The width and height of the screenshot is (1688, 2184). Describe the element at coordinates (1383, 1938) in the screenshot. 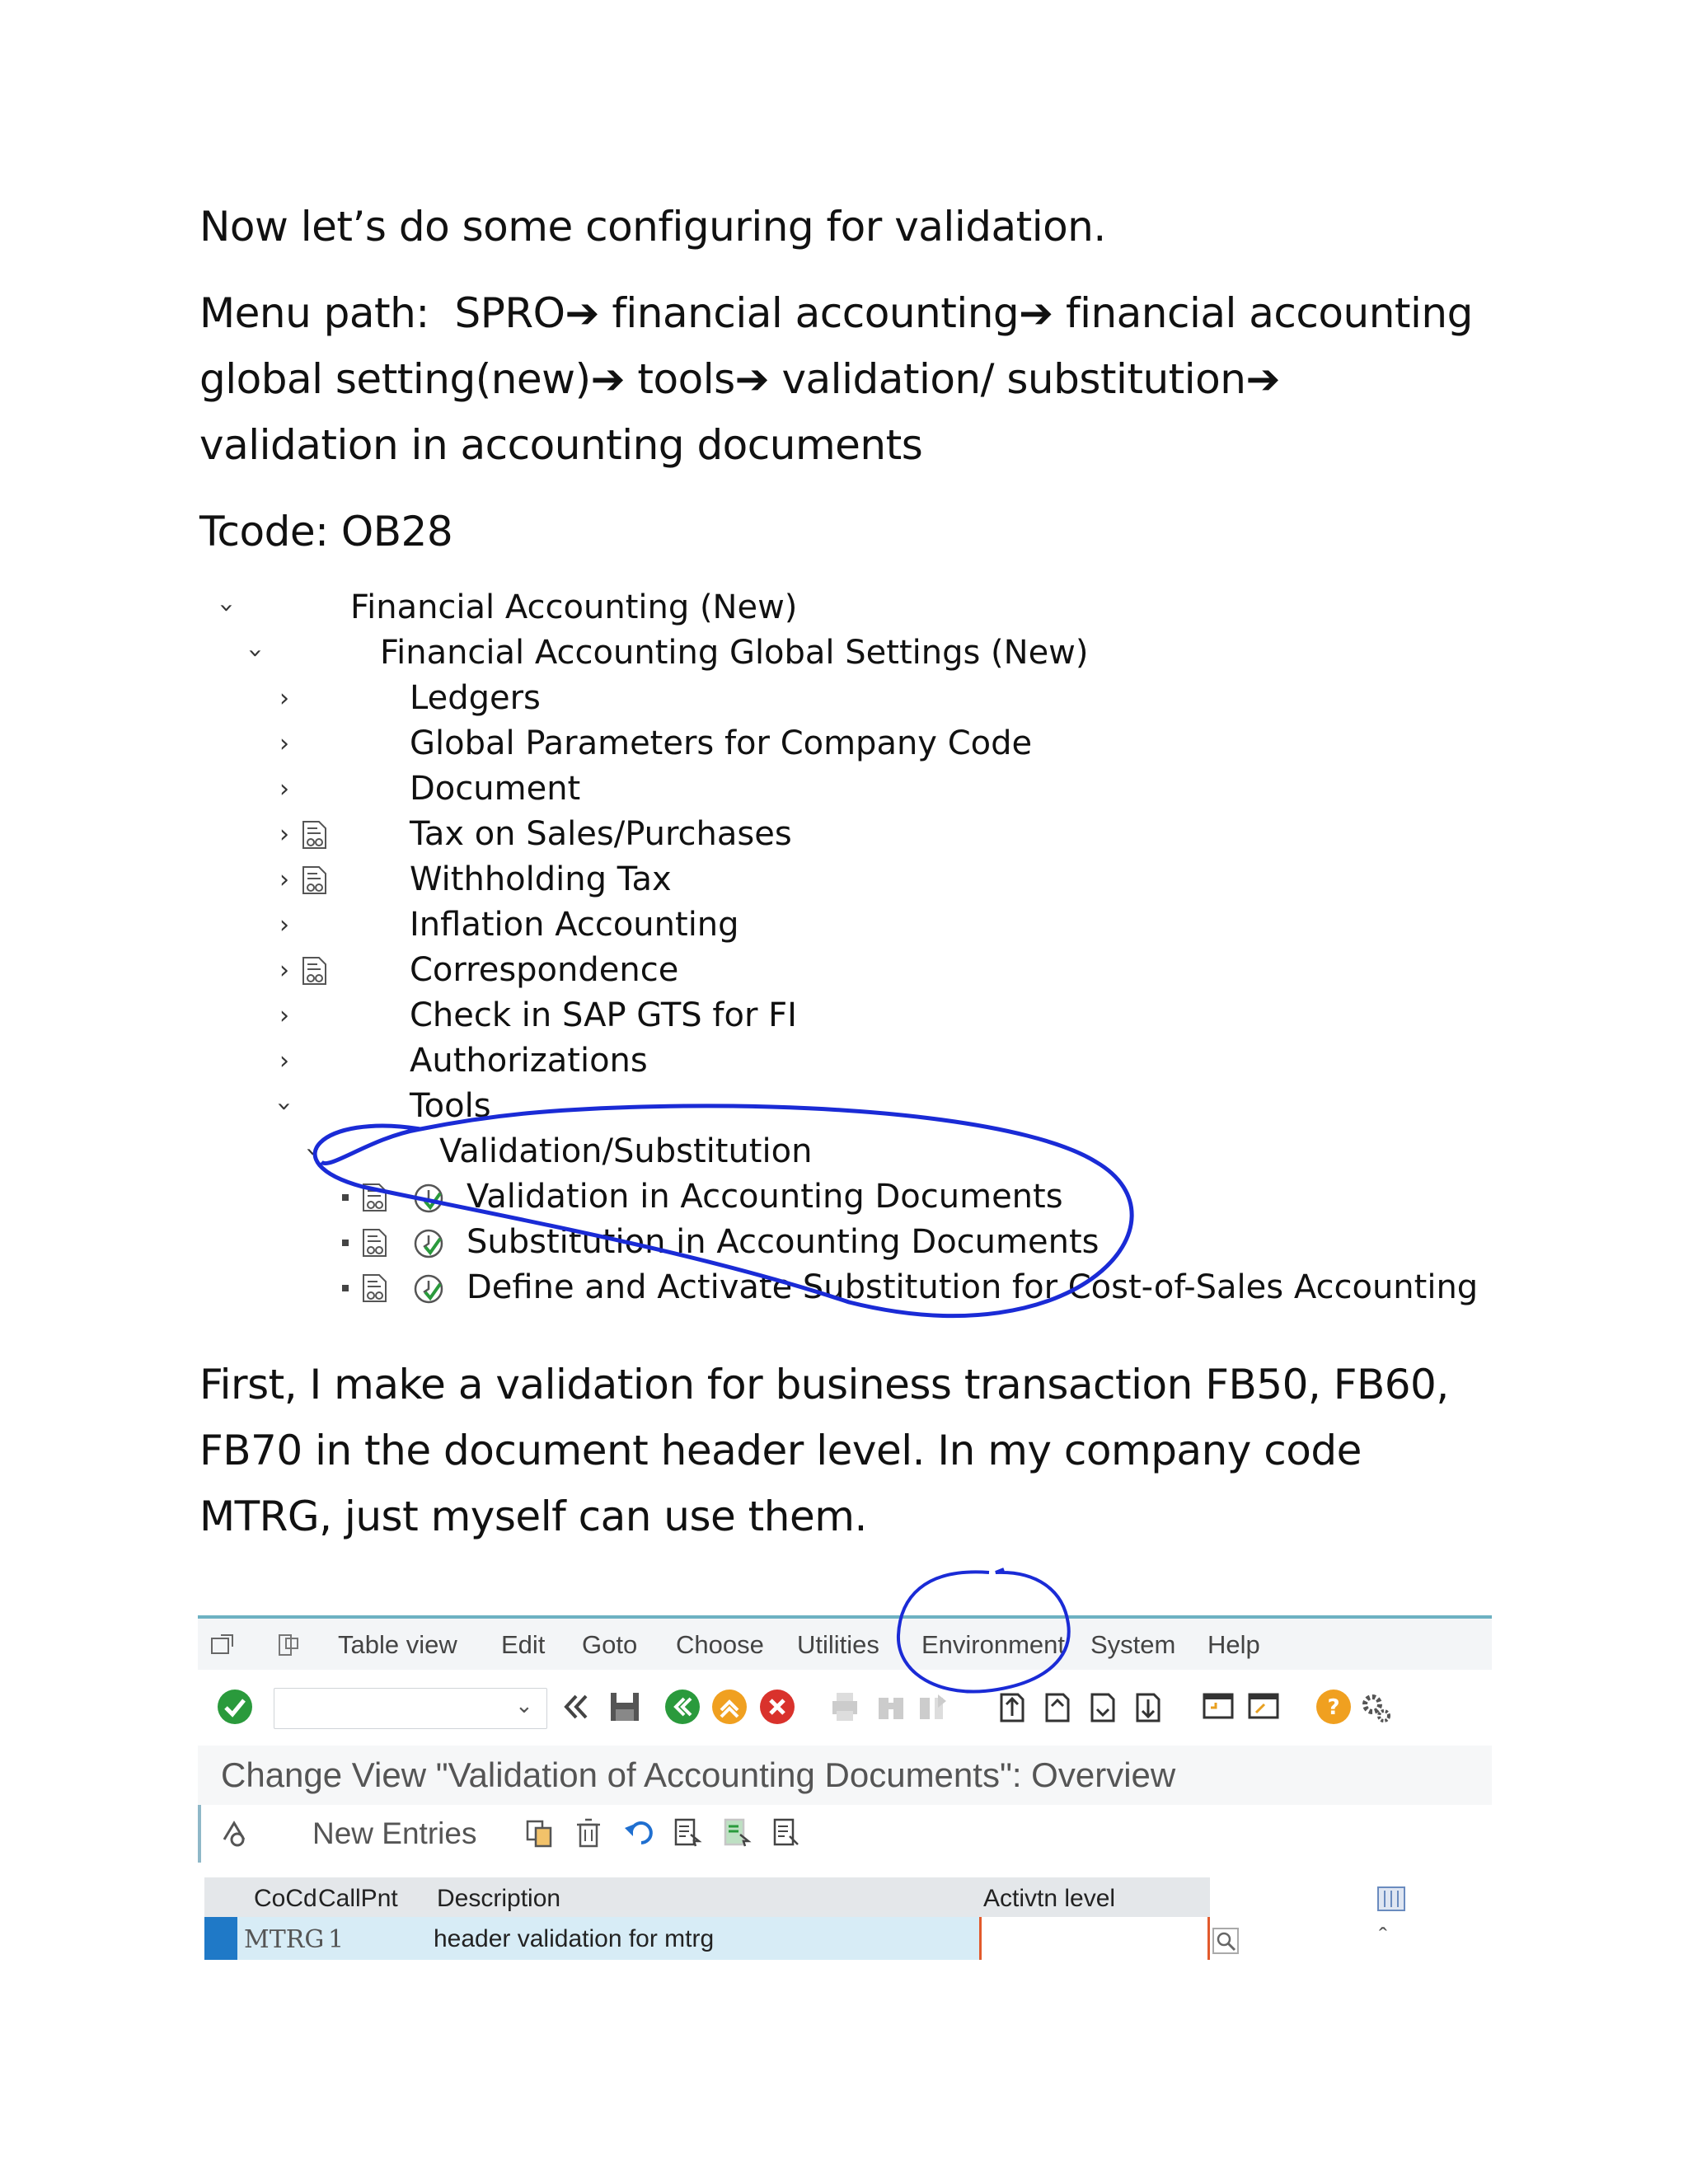

I see `scroll-up-icon: ˆ` at that location.